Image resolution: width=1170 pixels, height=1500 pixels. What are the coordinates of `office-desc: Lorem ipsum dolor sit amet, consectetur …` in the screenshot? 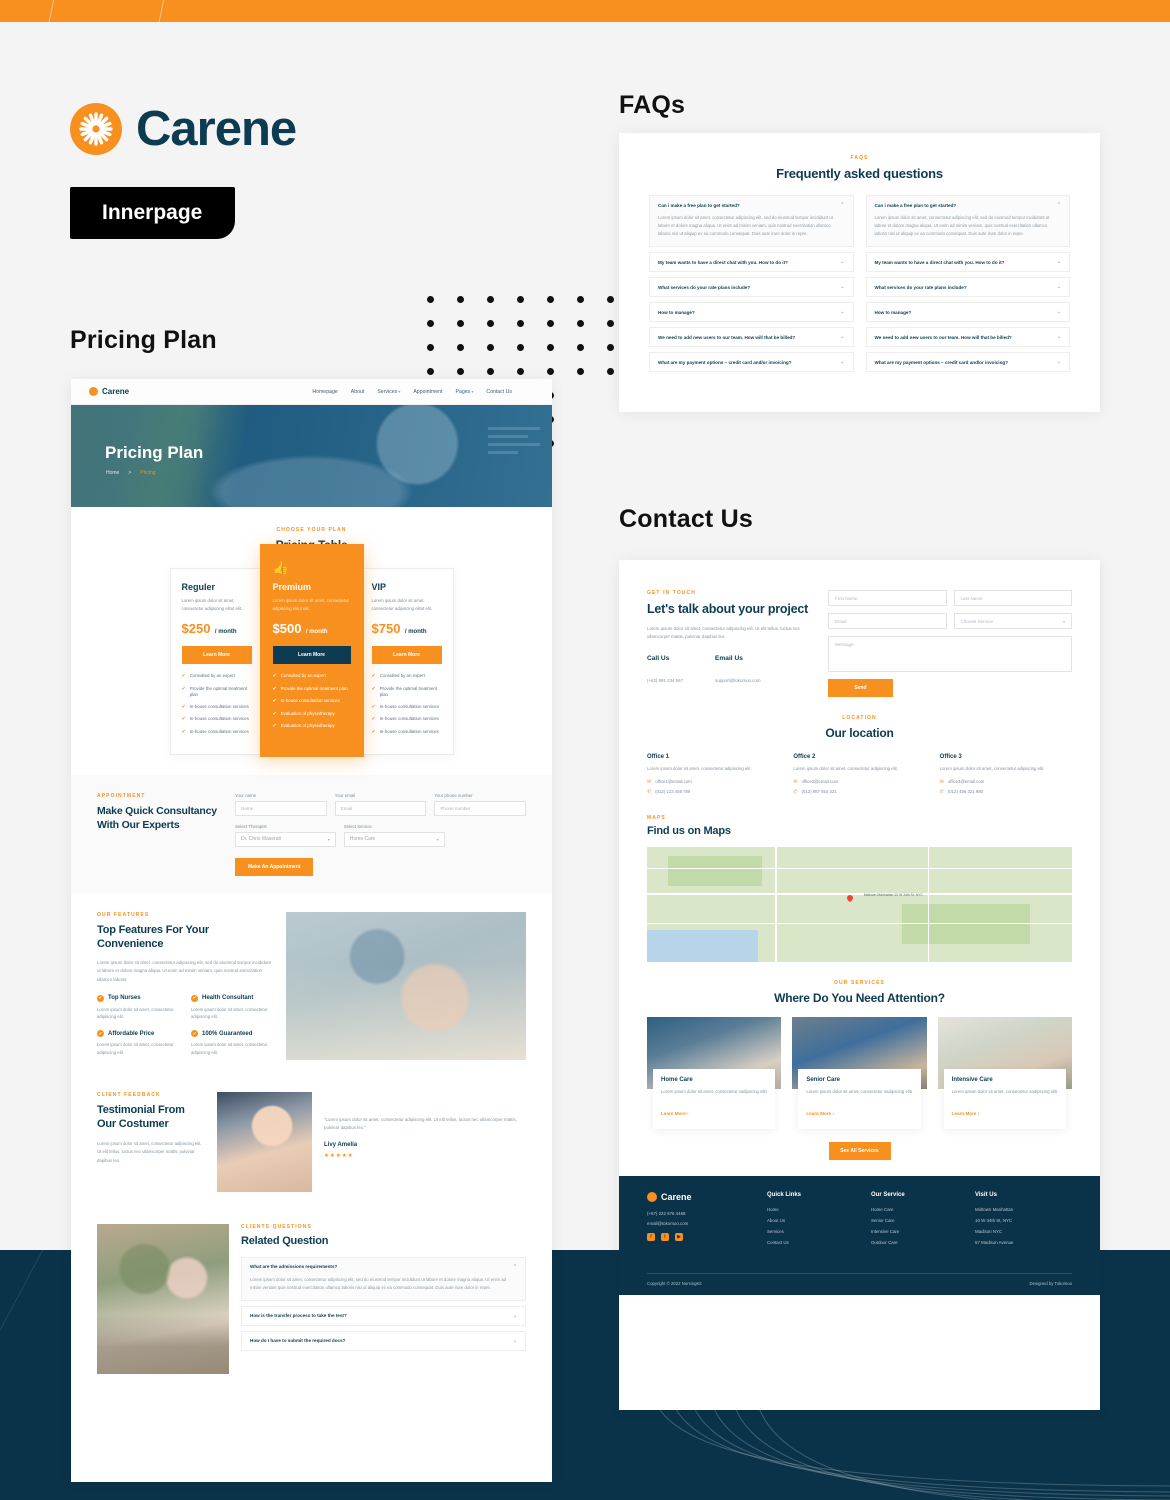 It's located at (845, 768).